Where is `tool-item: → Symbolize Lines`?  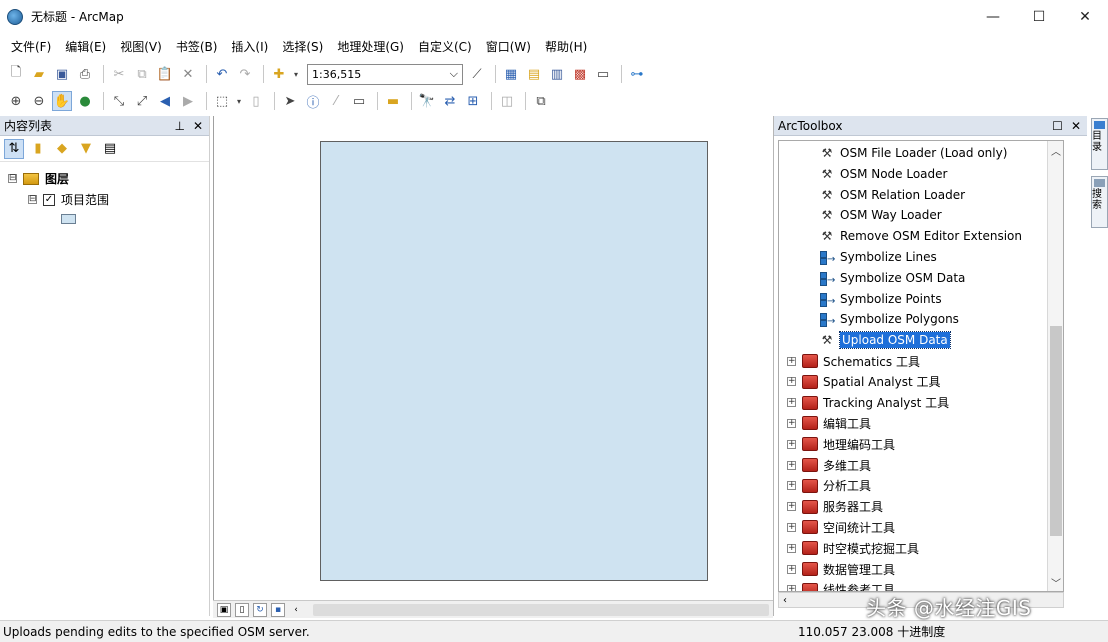
tool-item: → Symbolize Lines is located at coordinates (878, 257).